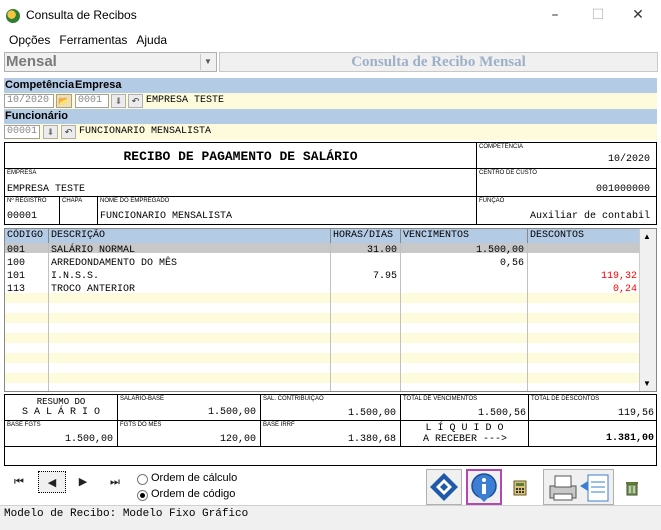  What do you see at coordinates (22, 132) in the screenshot?
I see `funcionario-code-field: 00001` at bounding box center [22, 132].